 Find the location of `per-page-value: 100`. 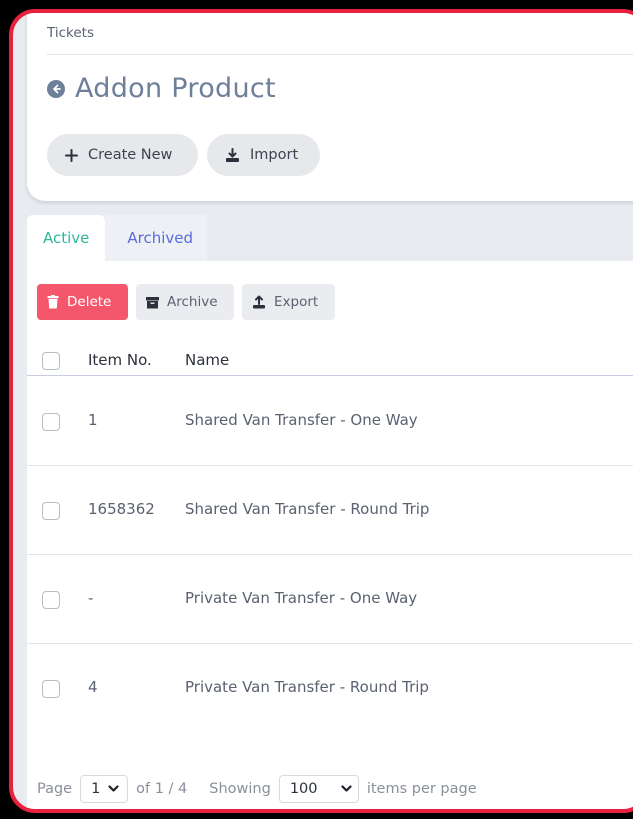

per-page-value: 100 is located at coordinates (303, 789).